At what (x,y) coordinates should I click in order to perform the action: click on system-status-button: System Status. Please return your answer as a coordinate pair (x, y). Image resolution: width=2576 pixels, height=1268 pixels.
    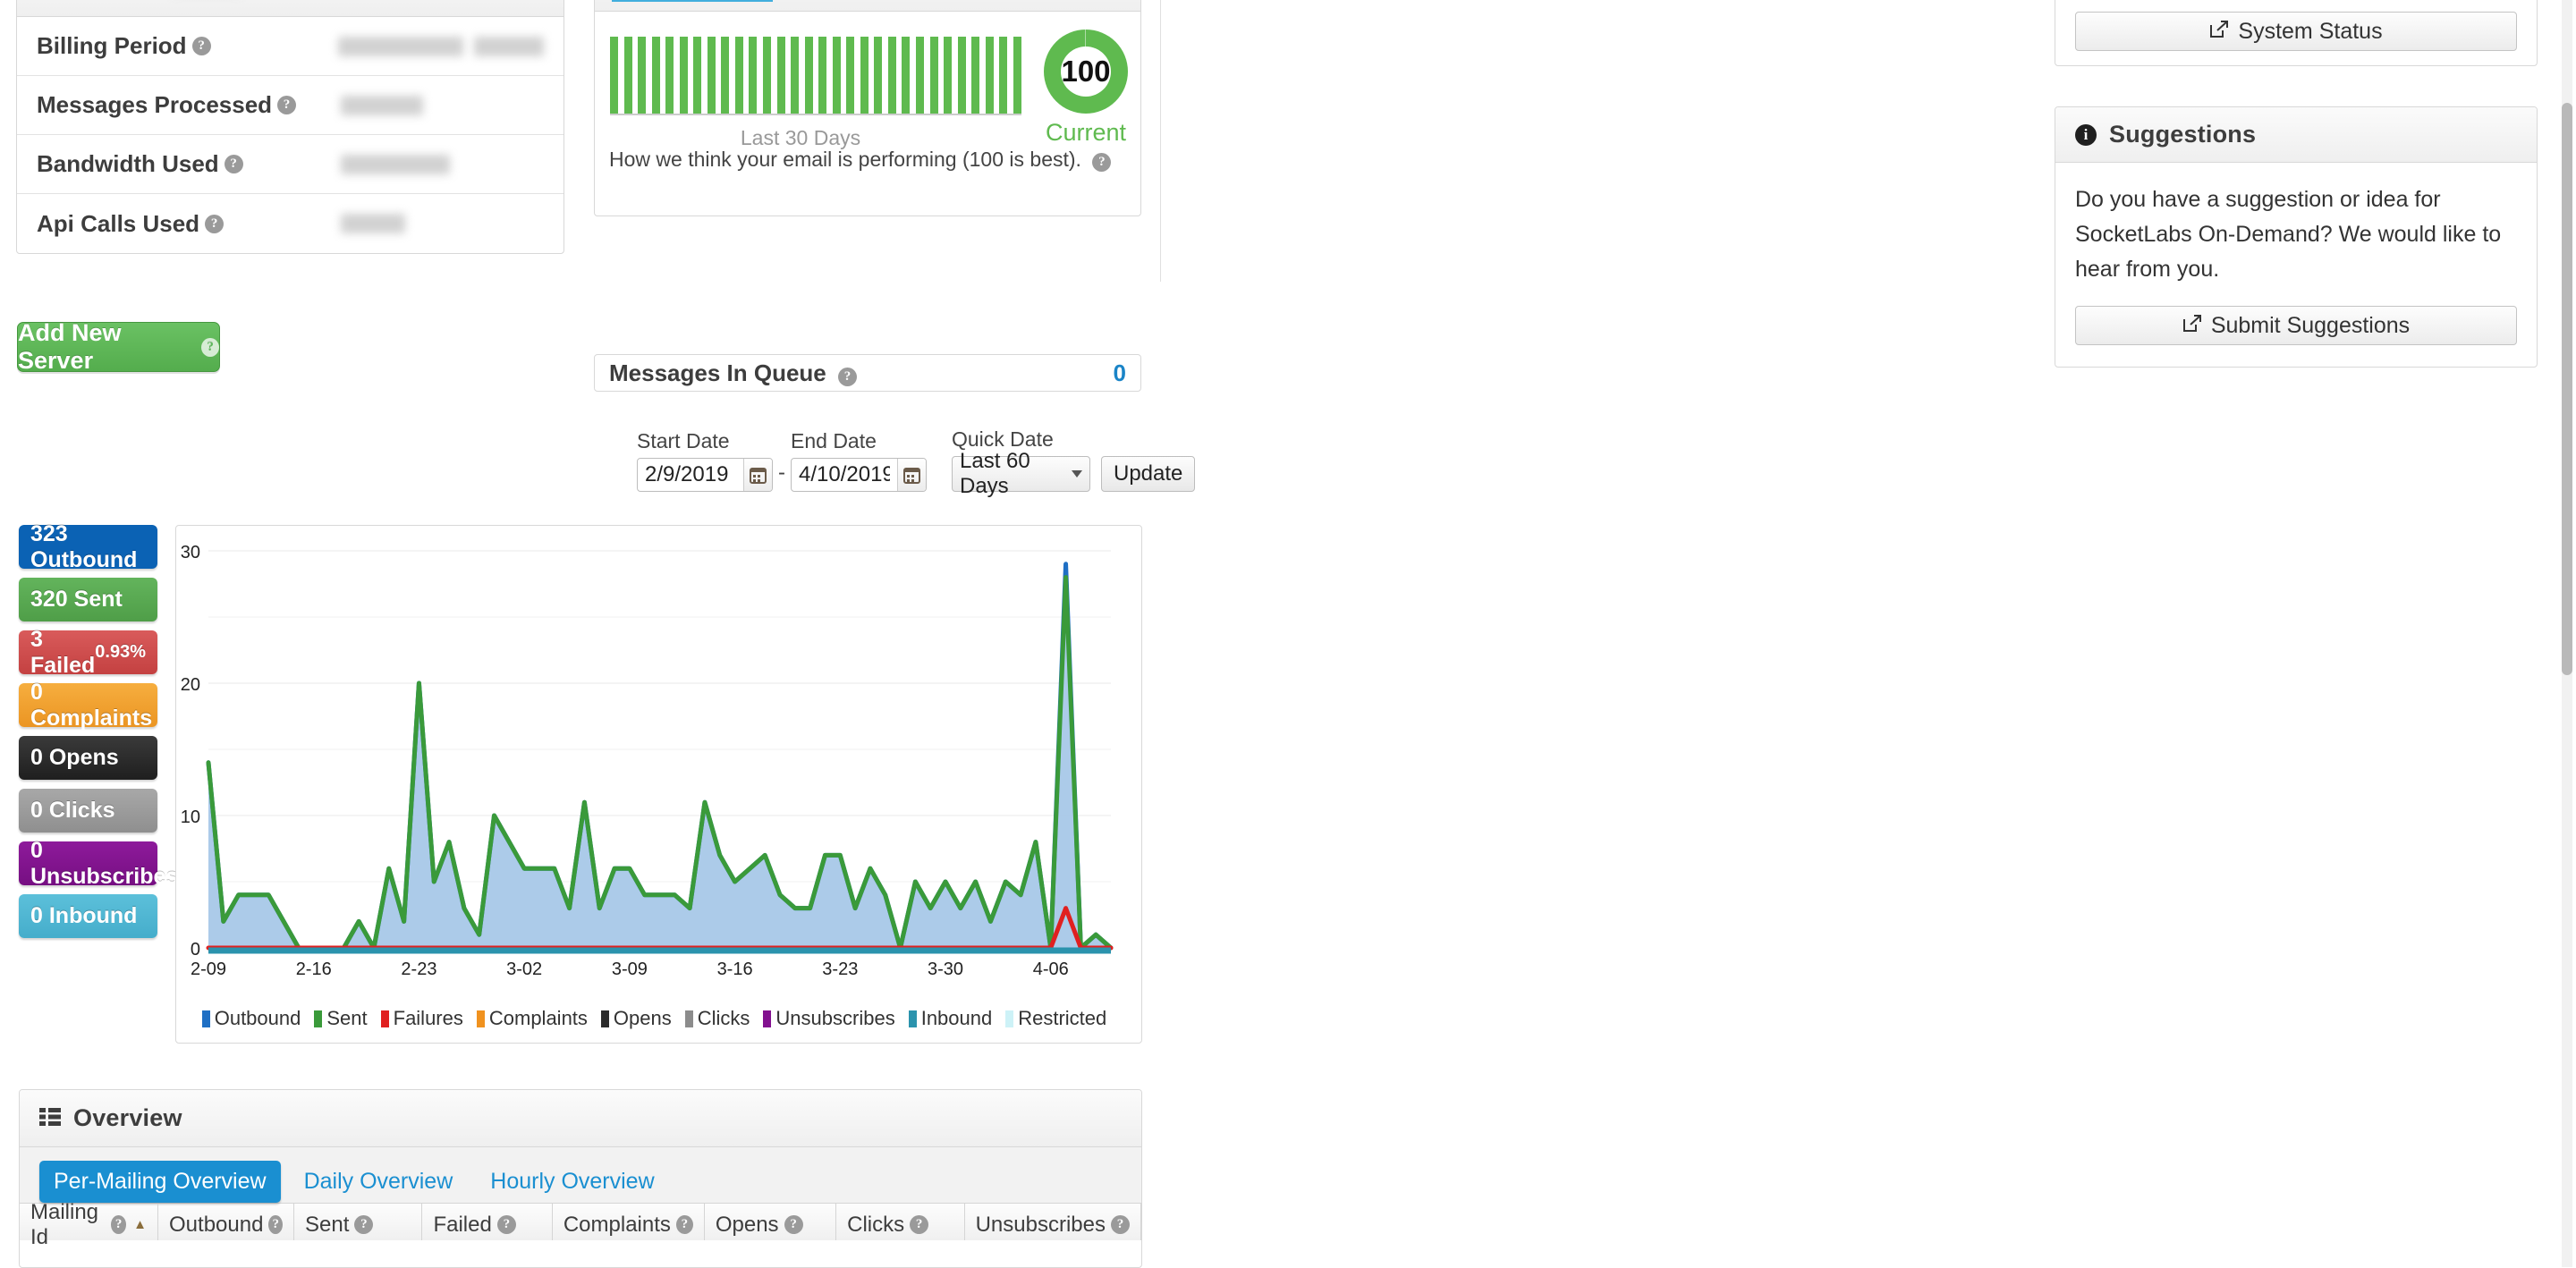
    Looking at the image, I should click on (2296, 31).